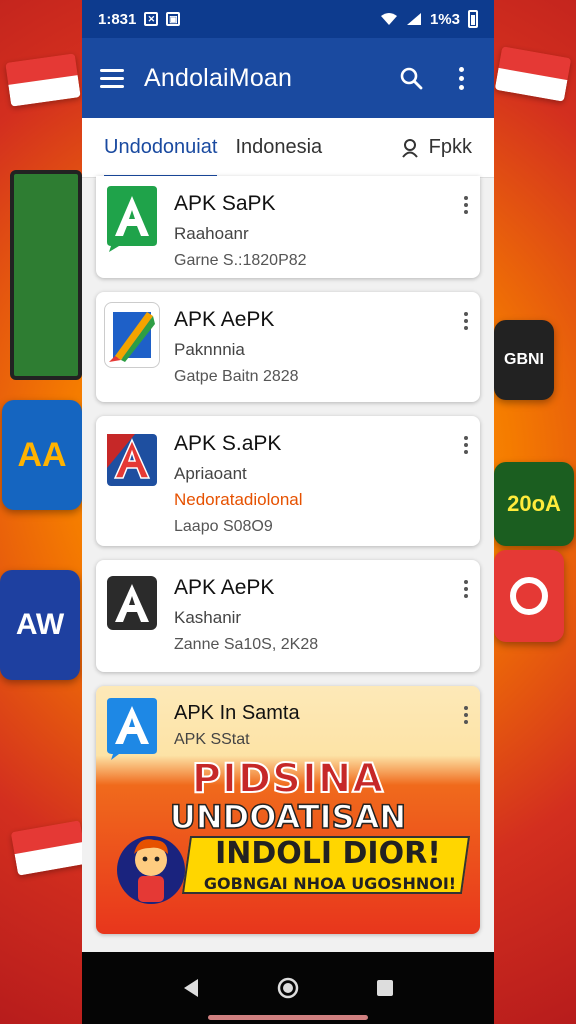 The width and height of the screenshot is (576, 1024). What do you see at coordinates (223, 526) in the screenshot?
I see `app-meta: Laapo S08O9` at bounding box center [223, 526].